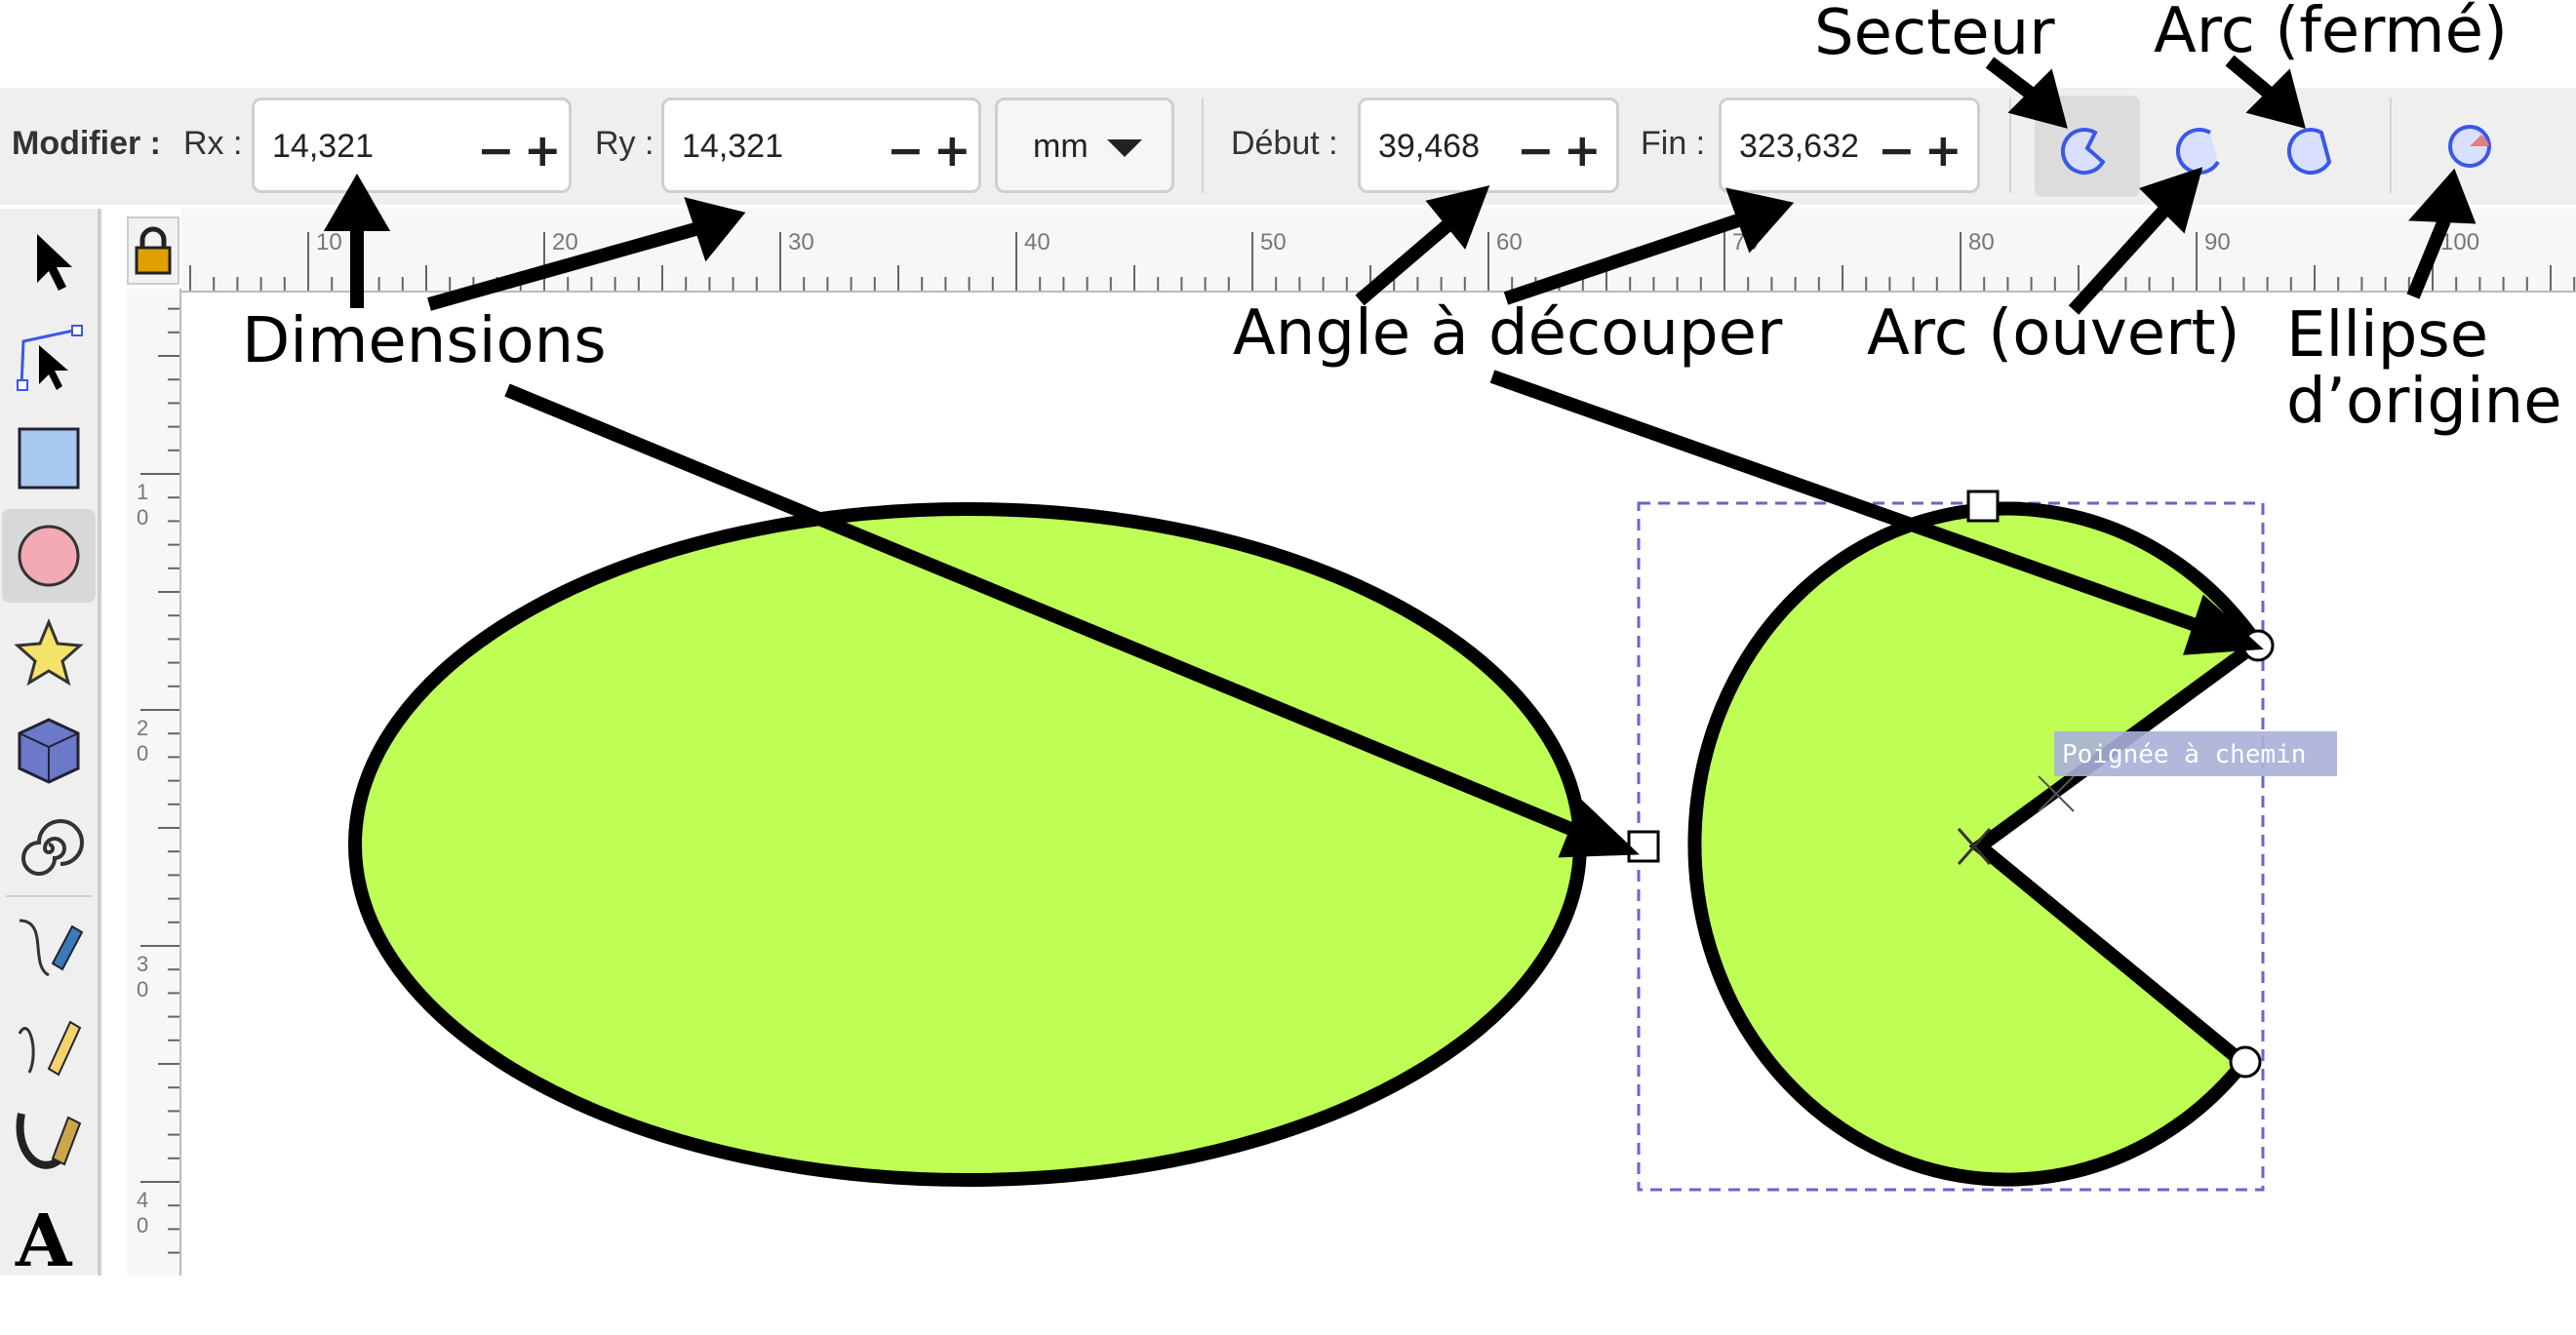 Image resolution: width=2576 pixels, height=1335 pixels. Describe the element at coordinates (49, 896) in the screenshot. I see `toolbox-separator` at that location.